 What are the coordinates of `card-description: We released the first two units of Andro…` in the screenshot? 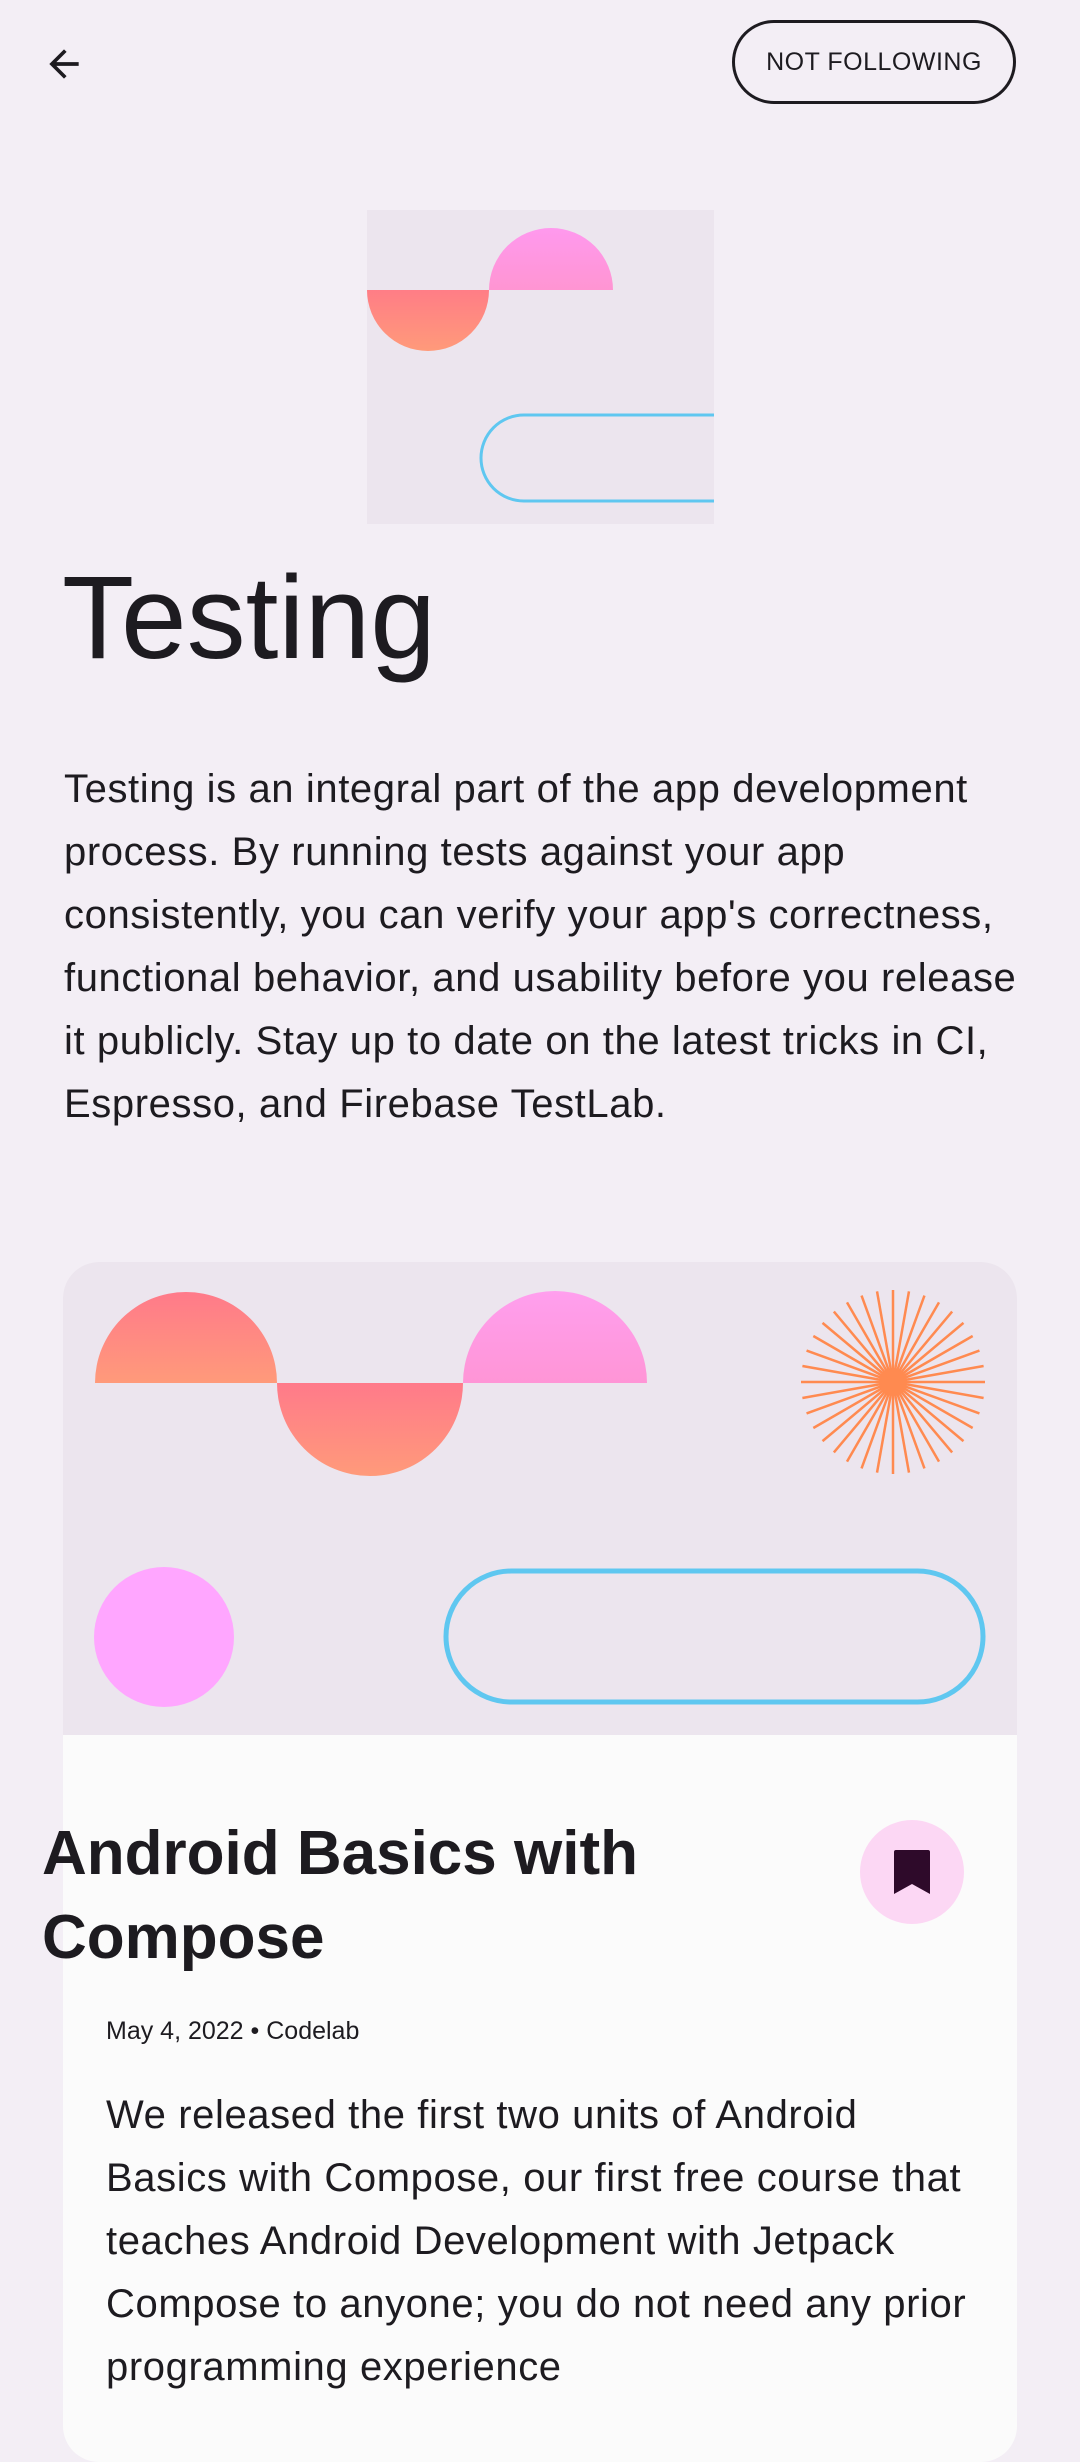 It's located at (536, 2241).